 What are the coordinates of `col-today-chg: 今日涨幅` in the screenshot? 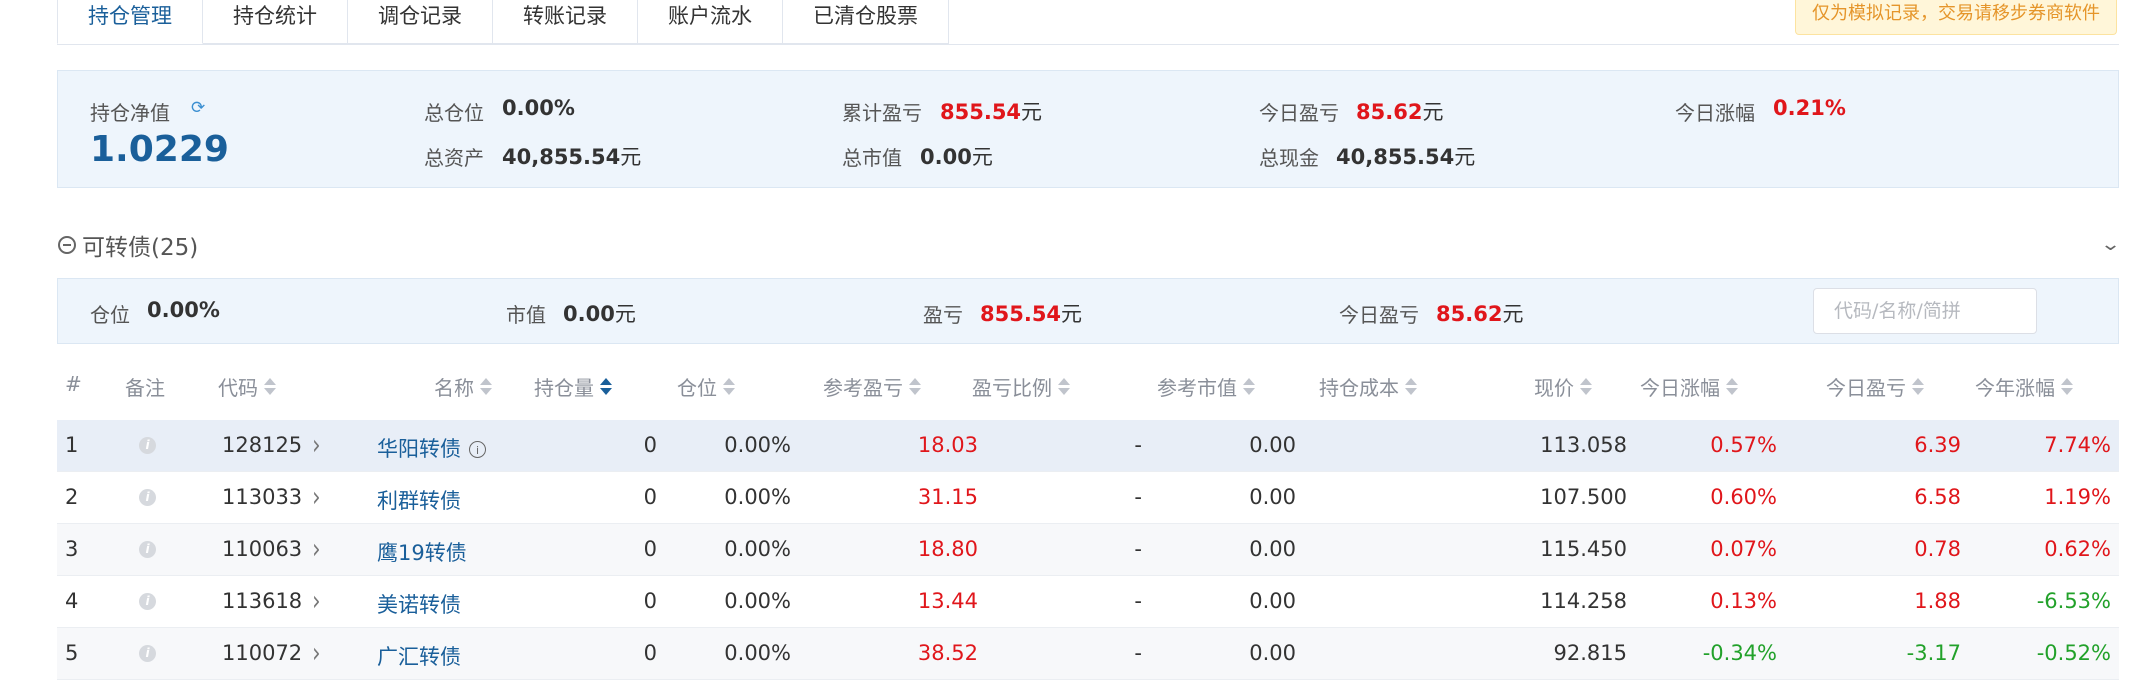 It's located at (1689, 386).